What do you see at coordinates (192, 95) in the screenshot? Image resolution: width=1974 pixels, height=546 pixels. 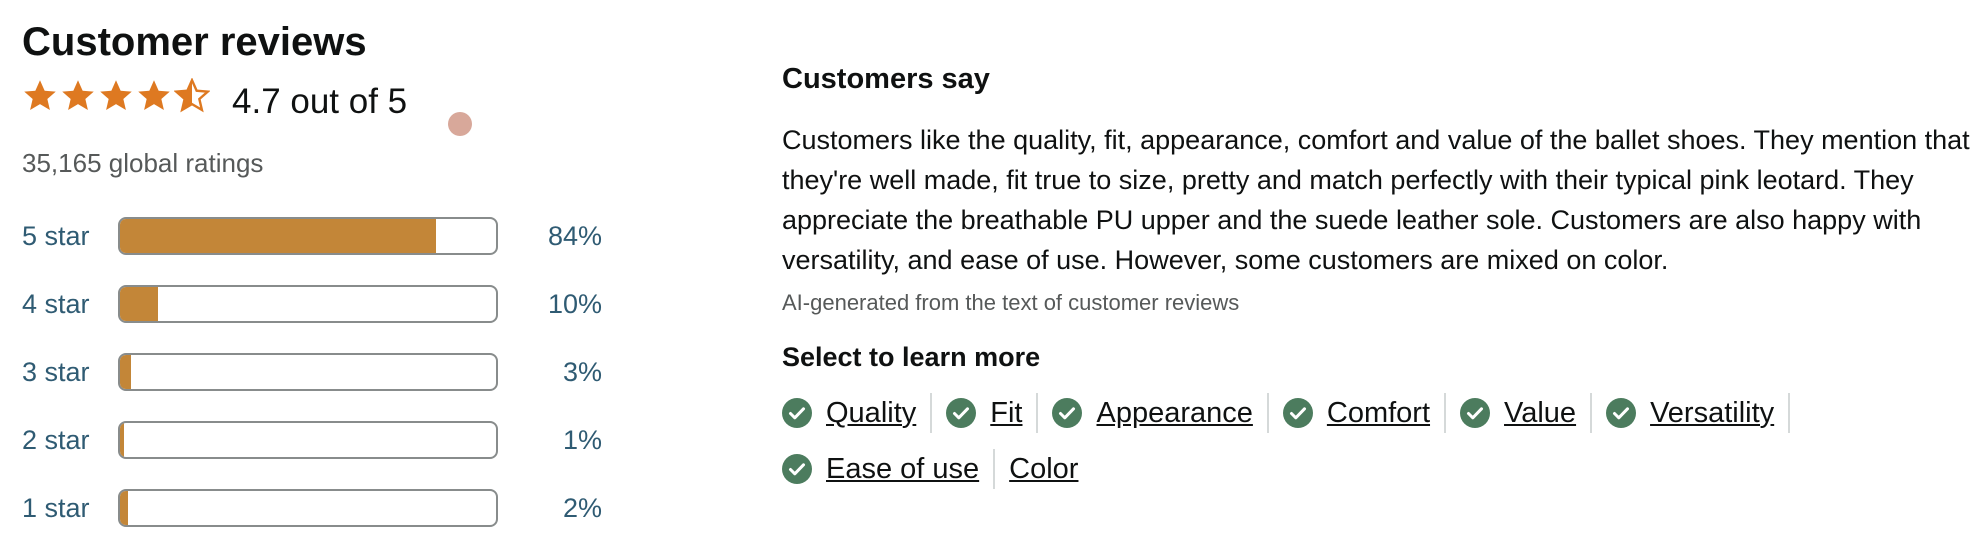 I see `star-half-icon` at bounding box center [192, 95].